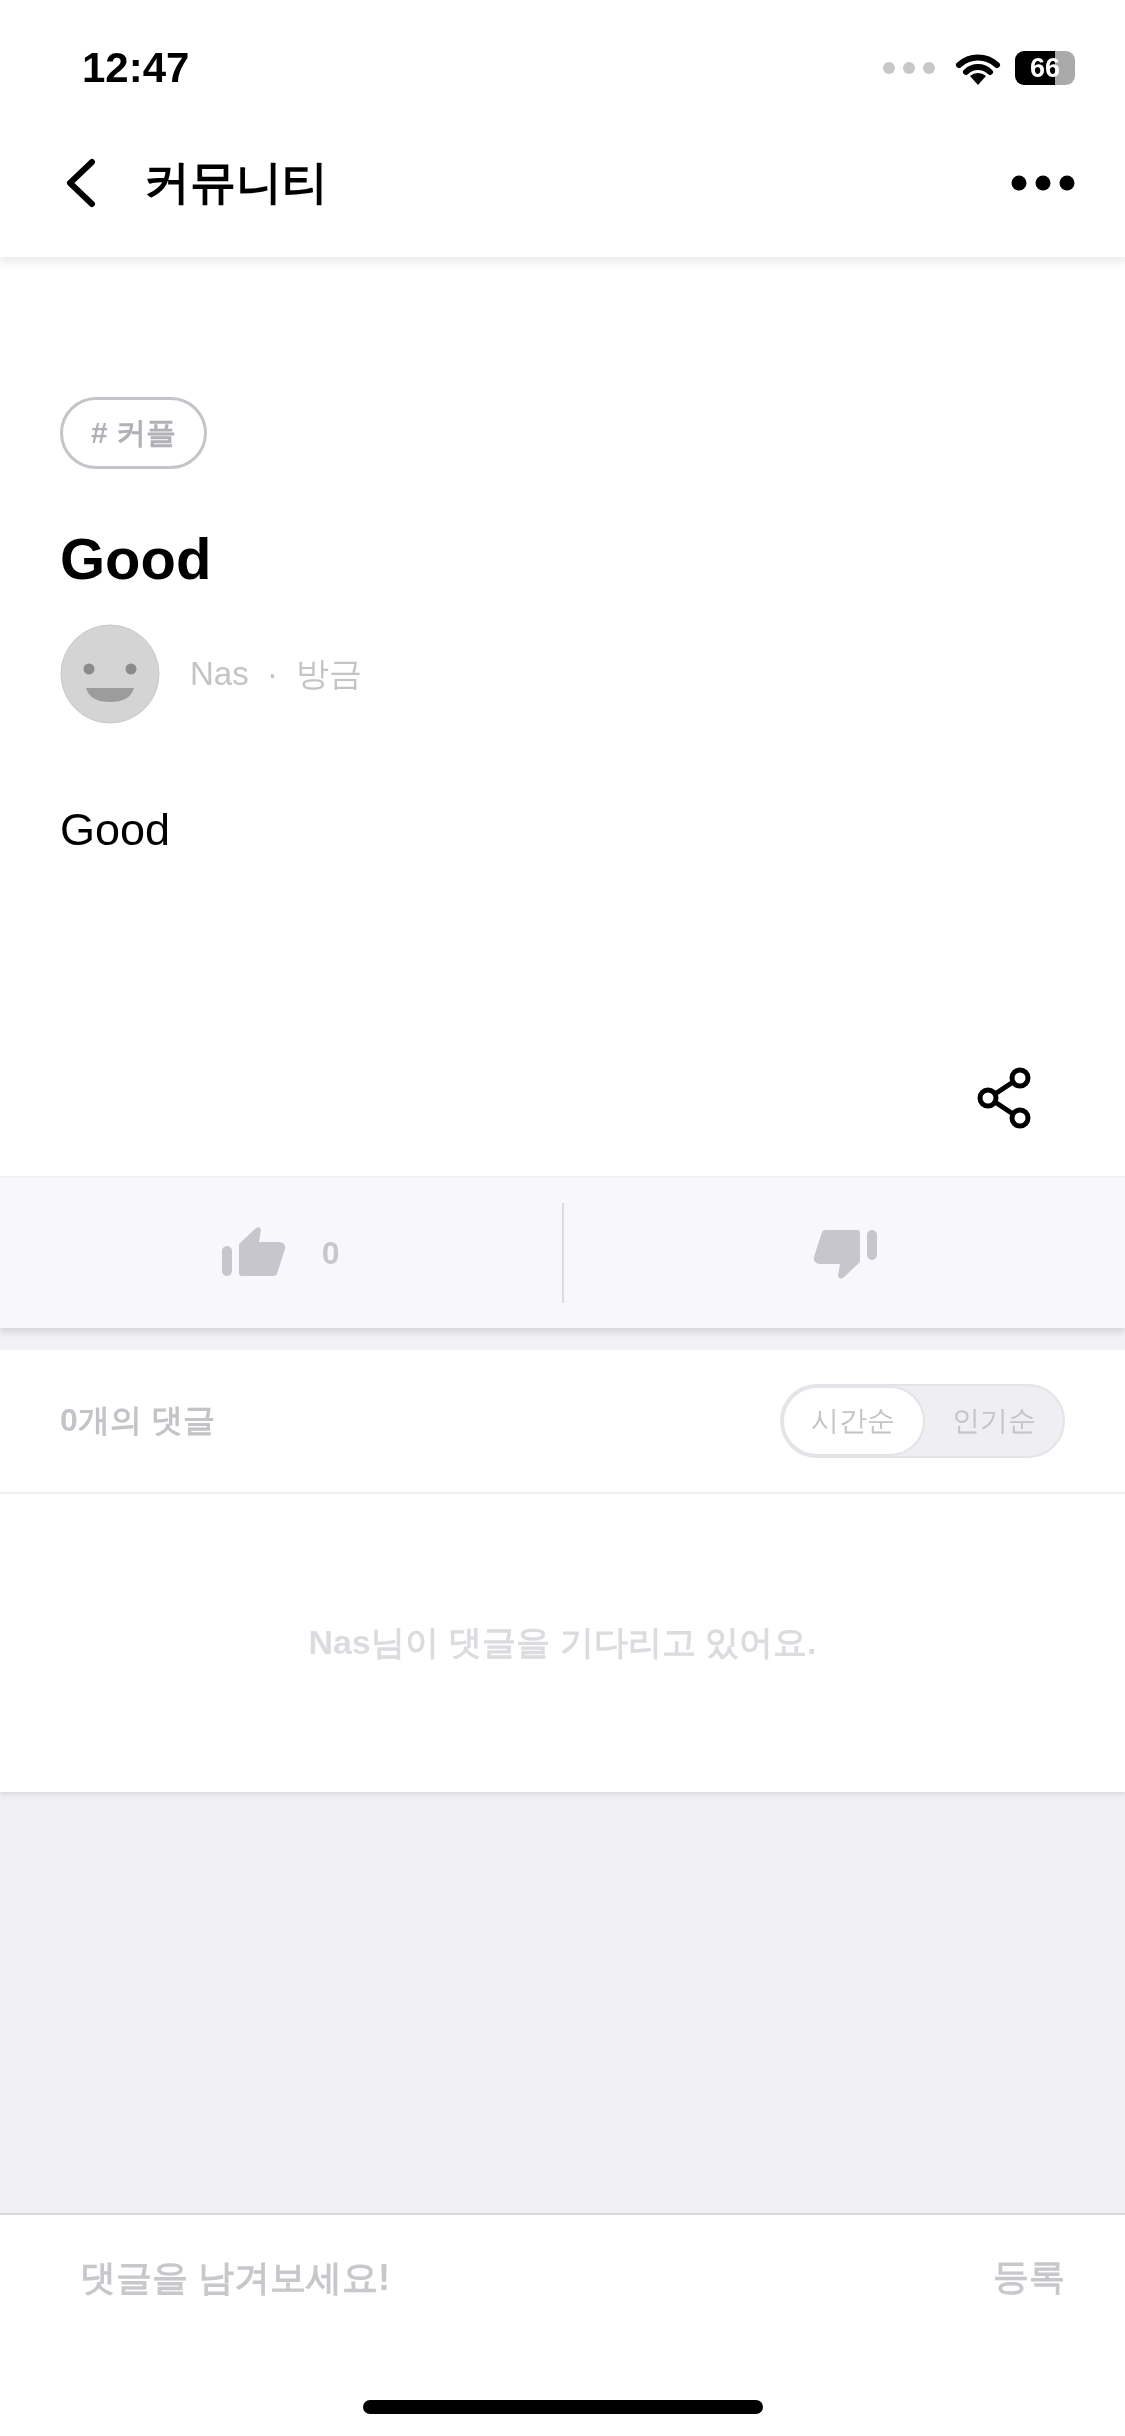 The width and height of the screenshot is (1125, 2436). What do you see at coordinates (136, 68) in the screenshot?
I see `status-time: 12:47` at bounding box center [136, 68].